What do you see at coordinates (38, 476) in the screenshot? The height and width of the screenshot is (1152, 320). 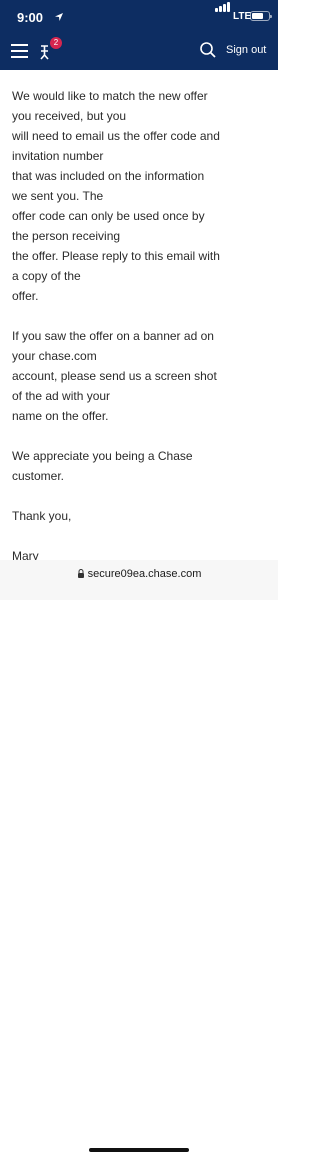 I see `message-line: customer.` at bounding box center [38, 476].